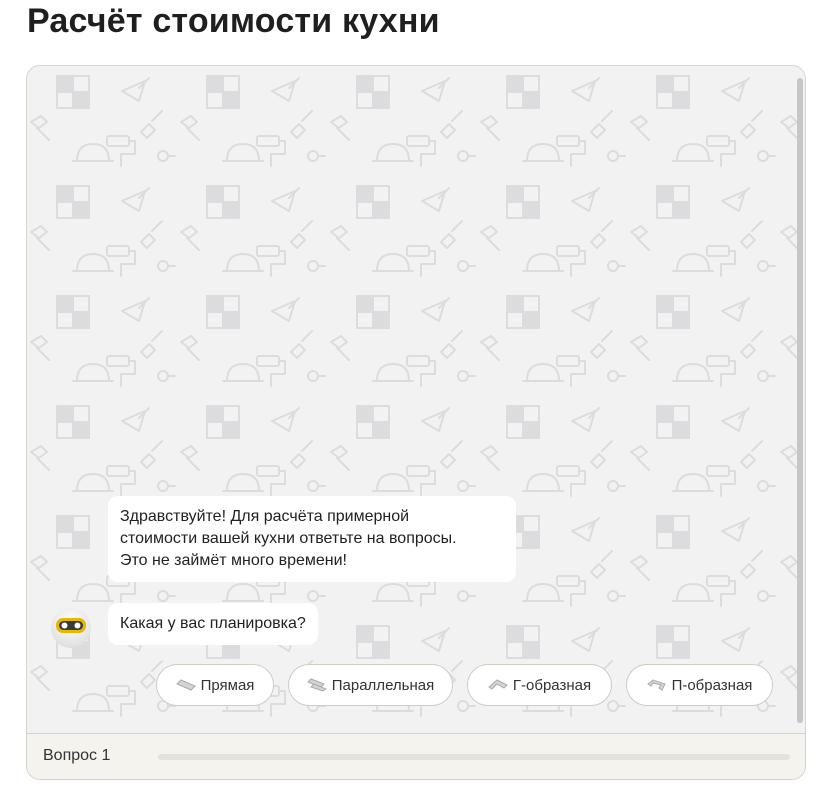  Describe the element at coordinates (712, 685) in the screenshot. I see `option-label: П-образная` at that location.